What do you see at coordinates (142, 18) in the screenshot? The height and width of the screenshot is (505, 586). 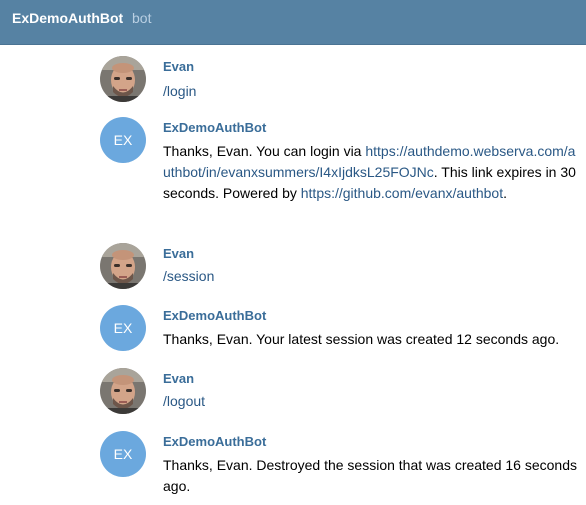 I see `chat-subtitle: bot` at bounding box center [142, 18].